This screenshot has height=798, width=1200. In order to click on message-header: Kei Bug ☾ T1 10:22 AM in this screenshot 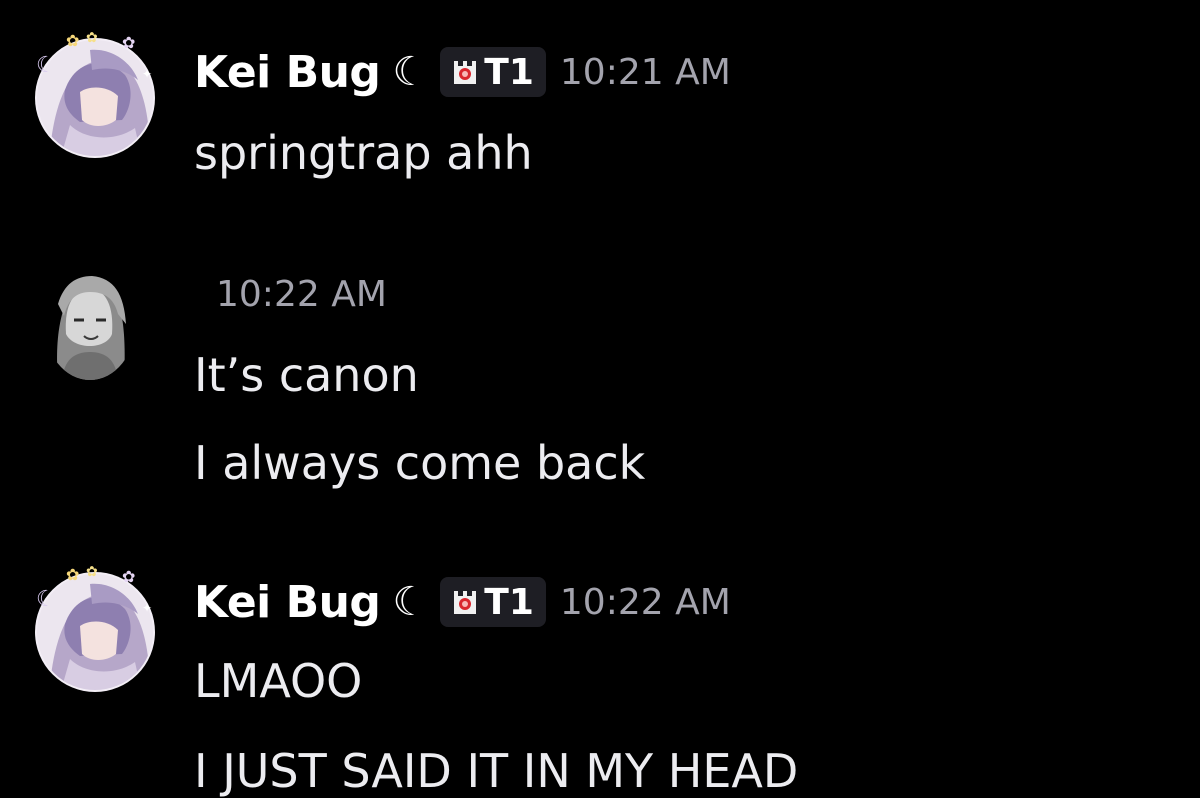, I will do `click(462, 602)`.